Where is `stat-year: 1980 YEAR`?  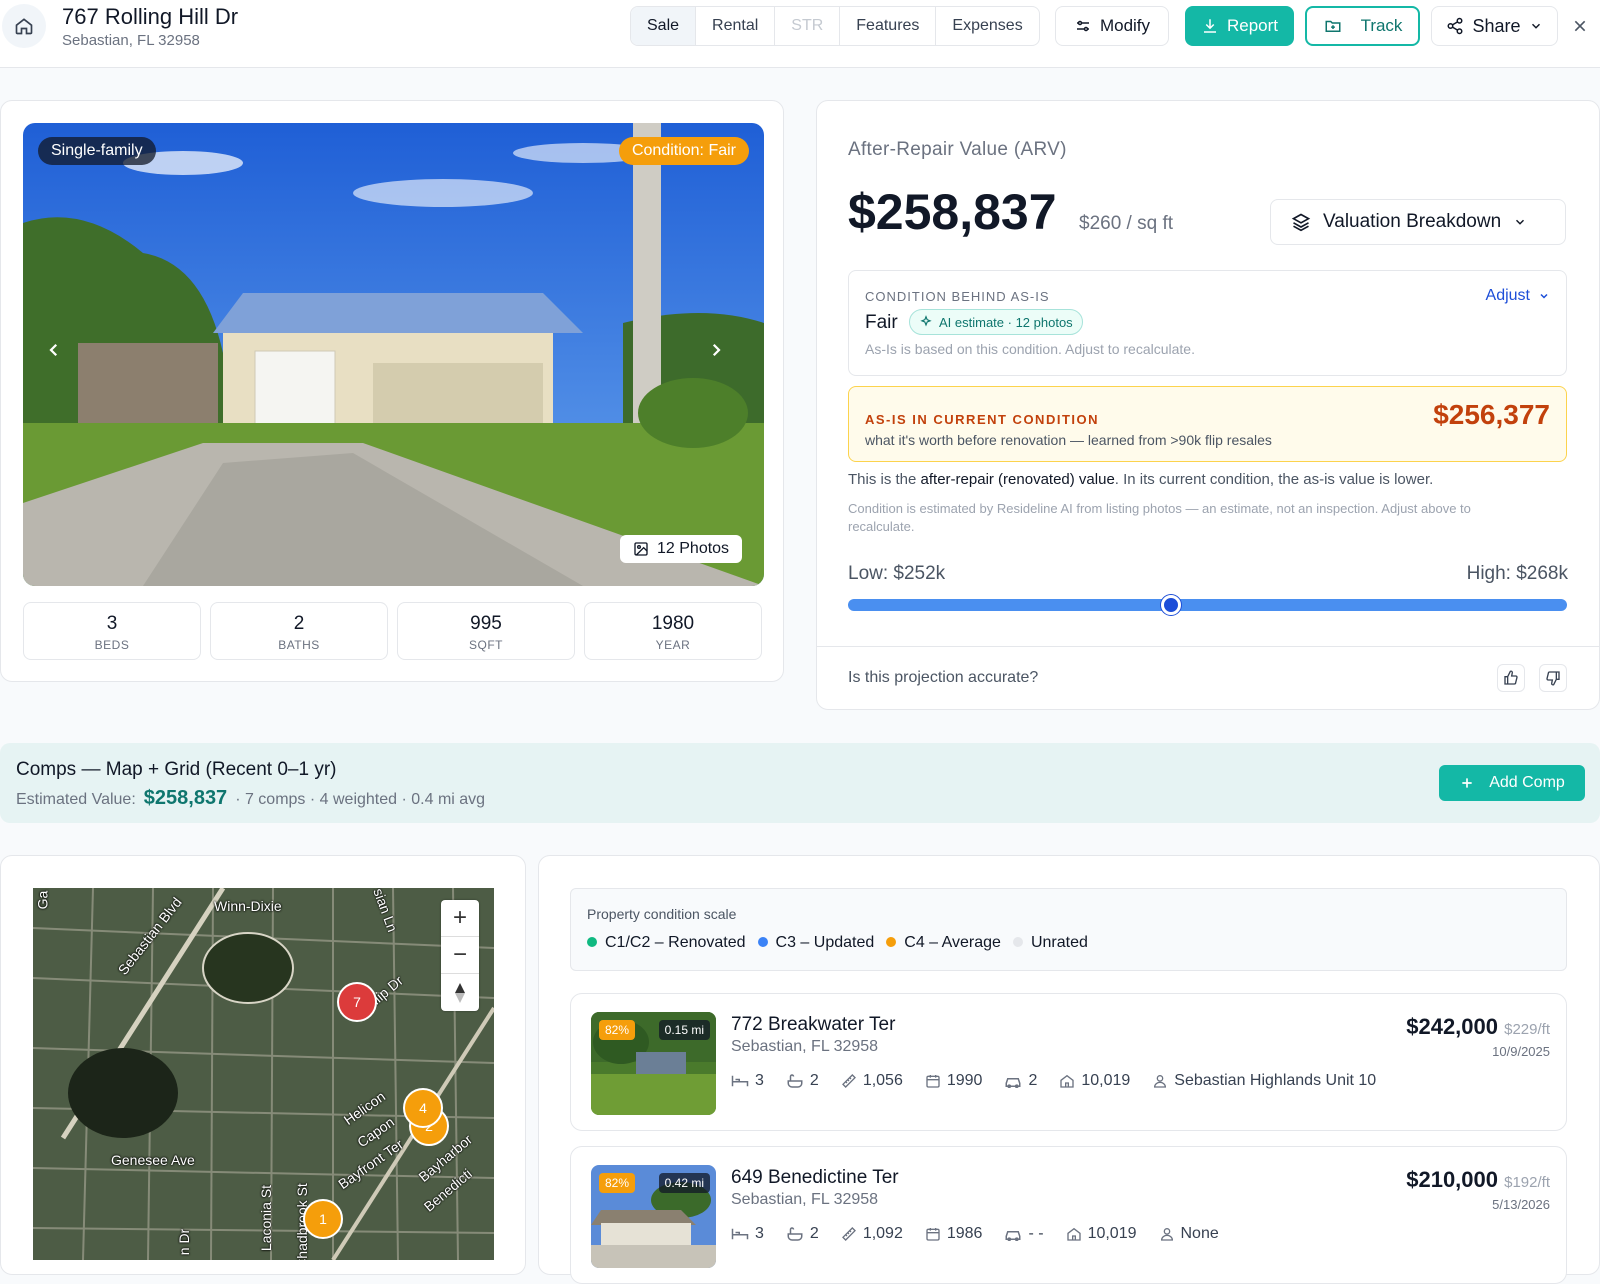 stat-year: 1980 YEAR is located at coordinates (673, 631).